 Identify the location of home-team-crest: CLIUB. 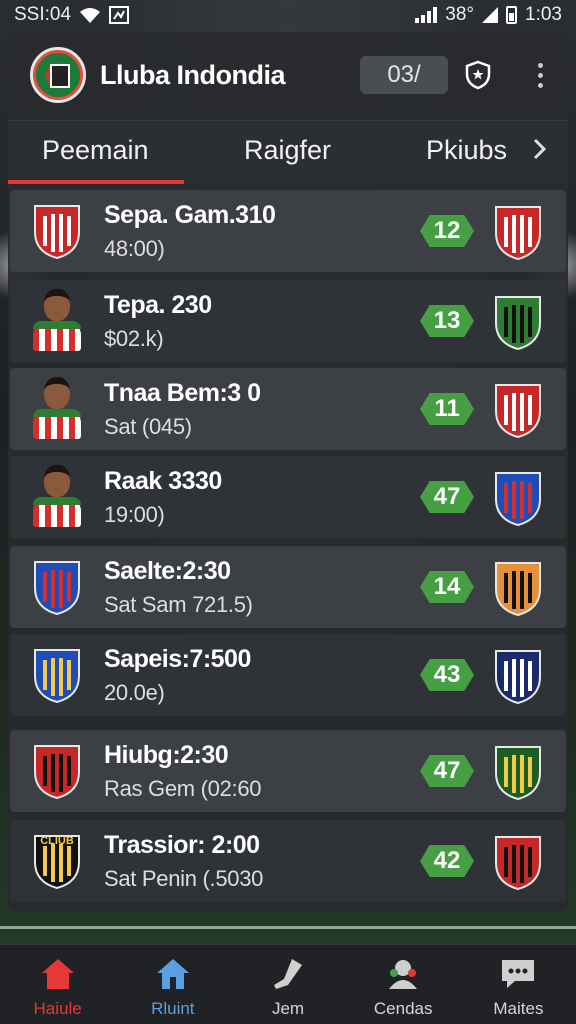
(57, 862).